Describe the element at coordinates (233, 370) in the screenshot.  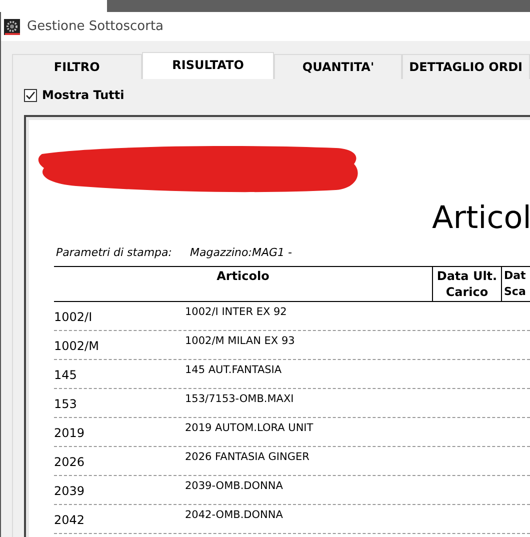
I see `table-cell-text: 145 AUT.FANTASIA` at that location.